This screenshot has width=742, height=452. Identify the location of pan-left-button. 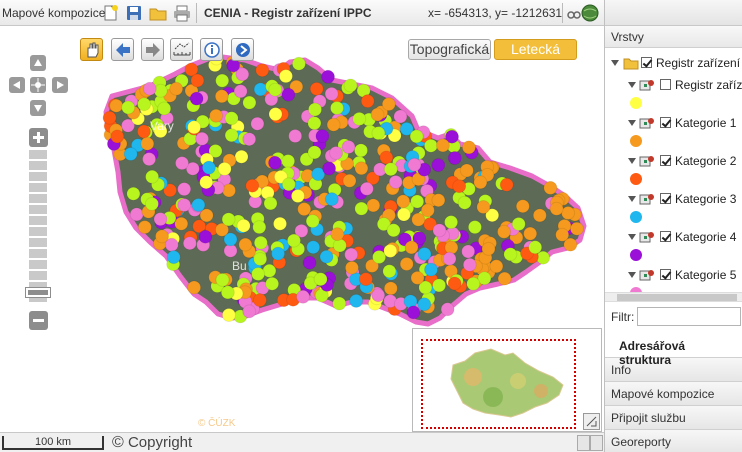
(17, 85).